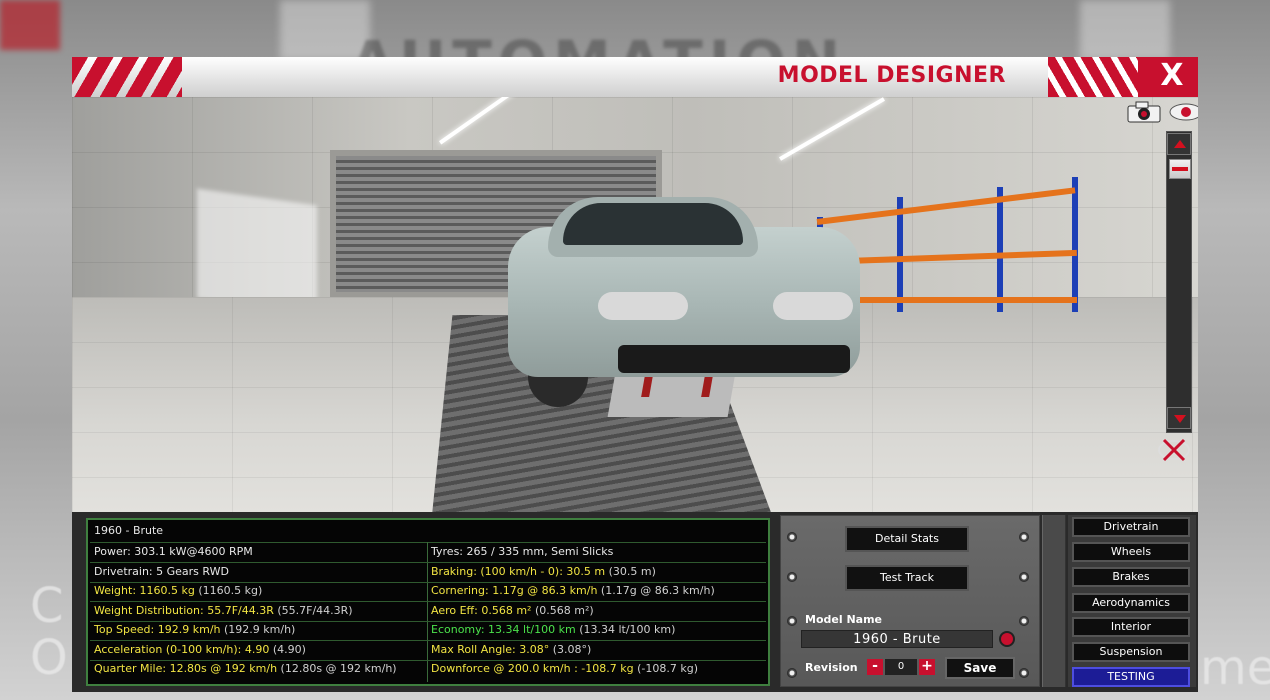  What do you see at coordinates (49, 632) in the screenshot?
I see `background-side-text: C O` at bounding box center [49, 632].